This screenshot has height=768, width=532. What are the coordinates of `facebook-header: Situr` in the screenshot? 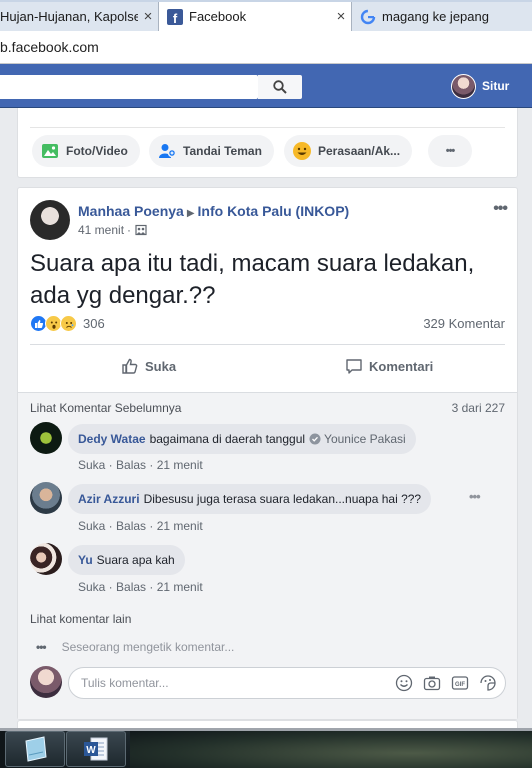 It's located at (266, 86).